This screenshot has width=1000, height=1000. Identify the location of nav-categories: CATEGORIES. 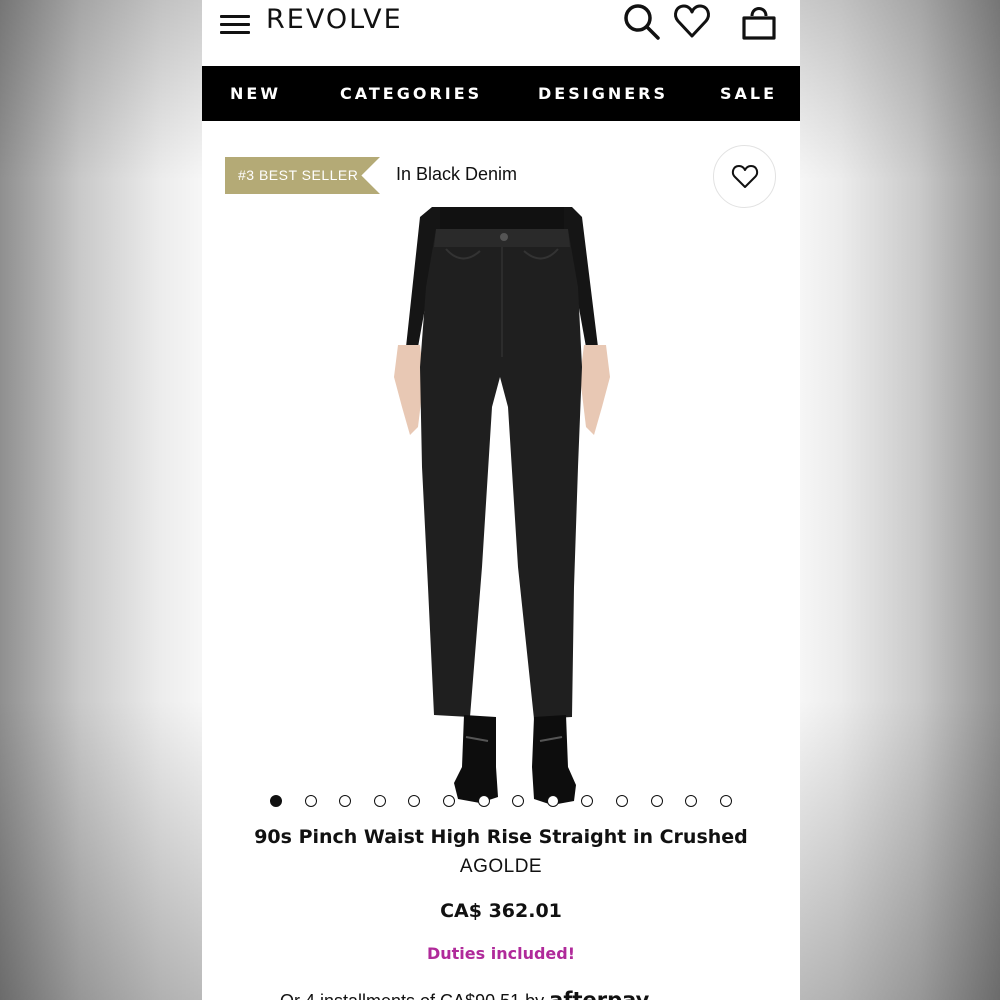
(411, 93).